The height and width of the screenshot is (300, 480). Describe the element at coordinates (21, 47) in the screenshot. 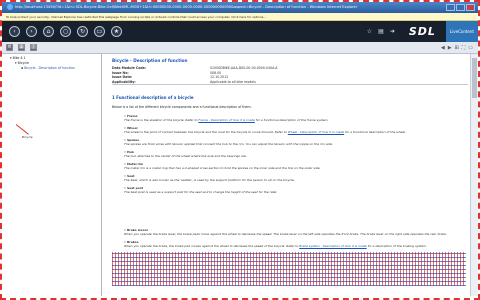

I see `grid-view-icon: ▦` at that location.